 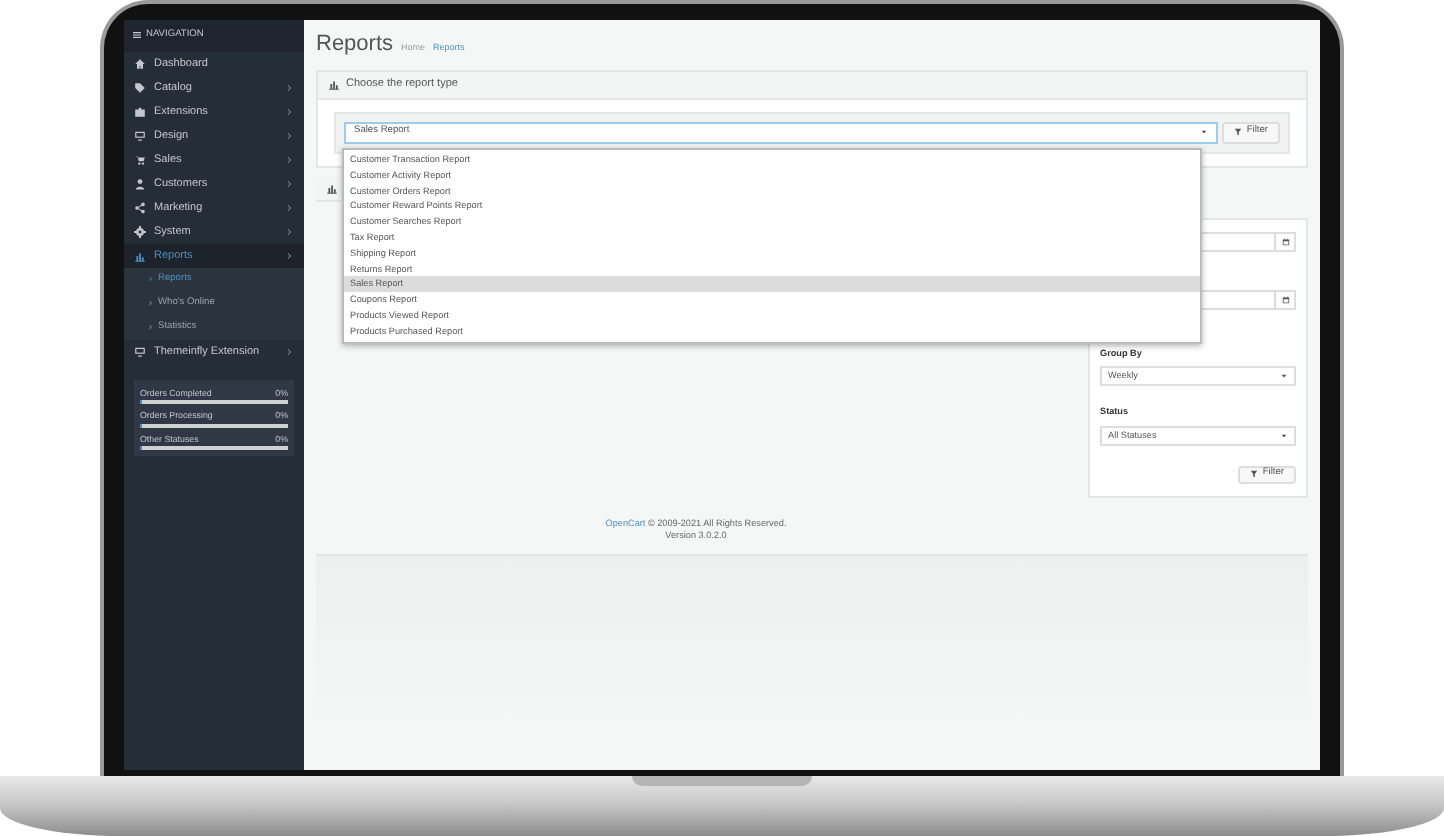 I want to click on page-title: Reports, so click(x=355, y=46).